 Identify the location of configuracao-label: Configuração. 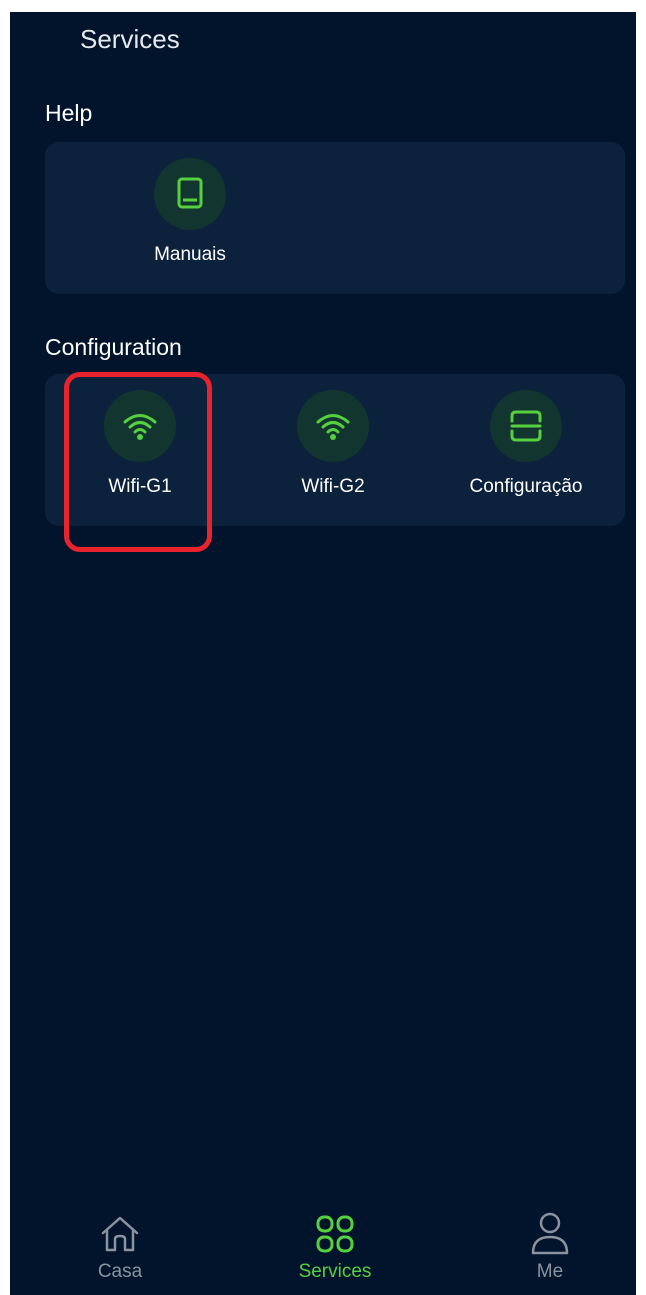
(526, 486).